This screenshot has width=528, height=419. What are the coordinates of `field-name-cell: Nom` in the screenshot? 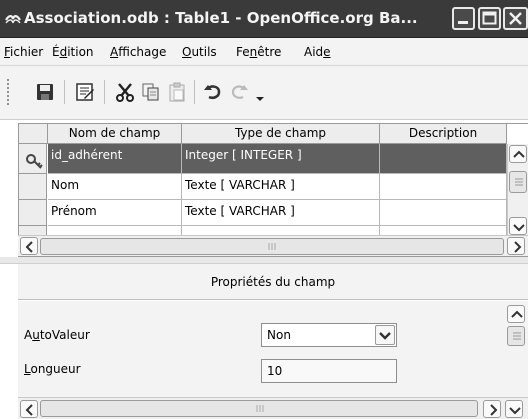 It's located at (115, 187).